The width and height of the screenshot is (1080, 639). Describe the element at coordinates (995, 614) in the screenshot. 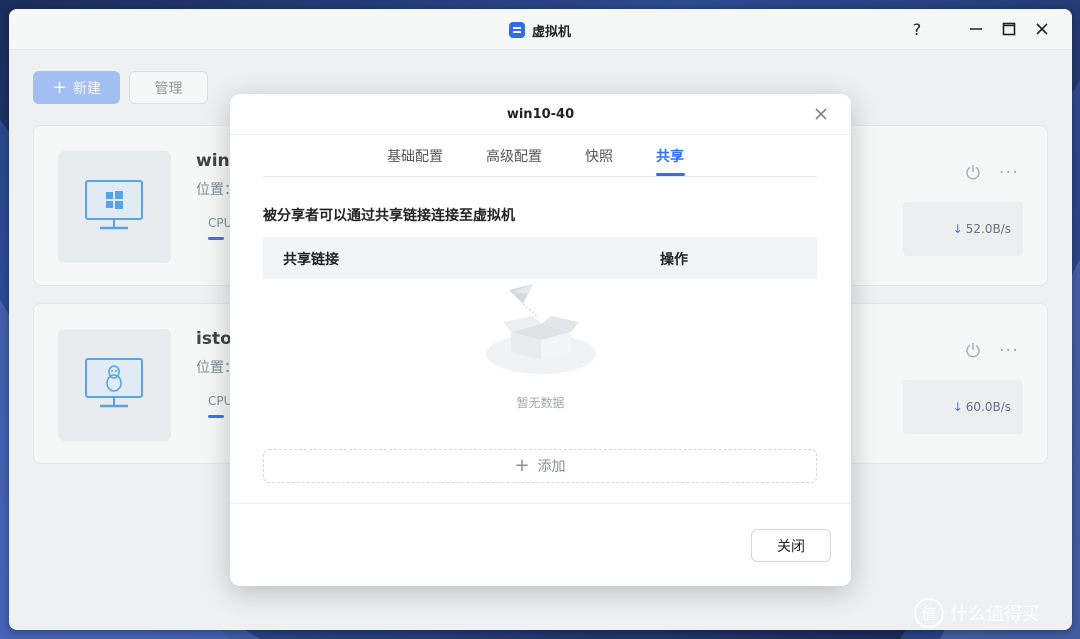

I see `watermark-text: 什么值得买` at that location.